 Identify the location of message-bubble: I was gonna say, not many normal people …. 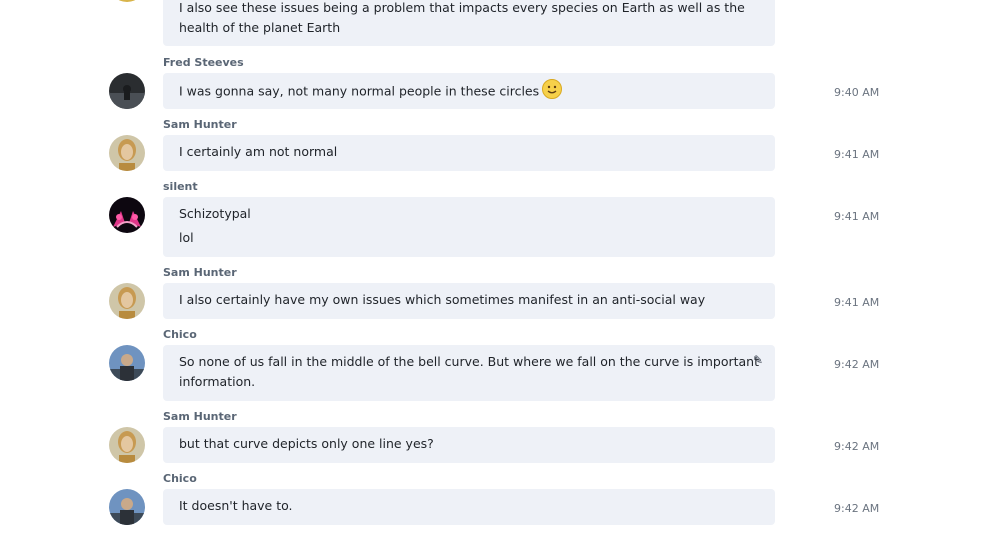
(469, 91).